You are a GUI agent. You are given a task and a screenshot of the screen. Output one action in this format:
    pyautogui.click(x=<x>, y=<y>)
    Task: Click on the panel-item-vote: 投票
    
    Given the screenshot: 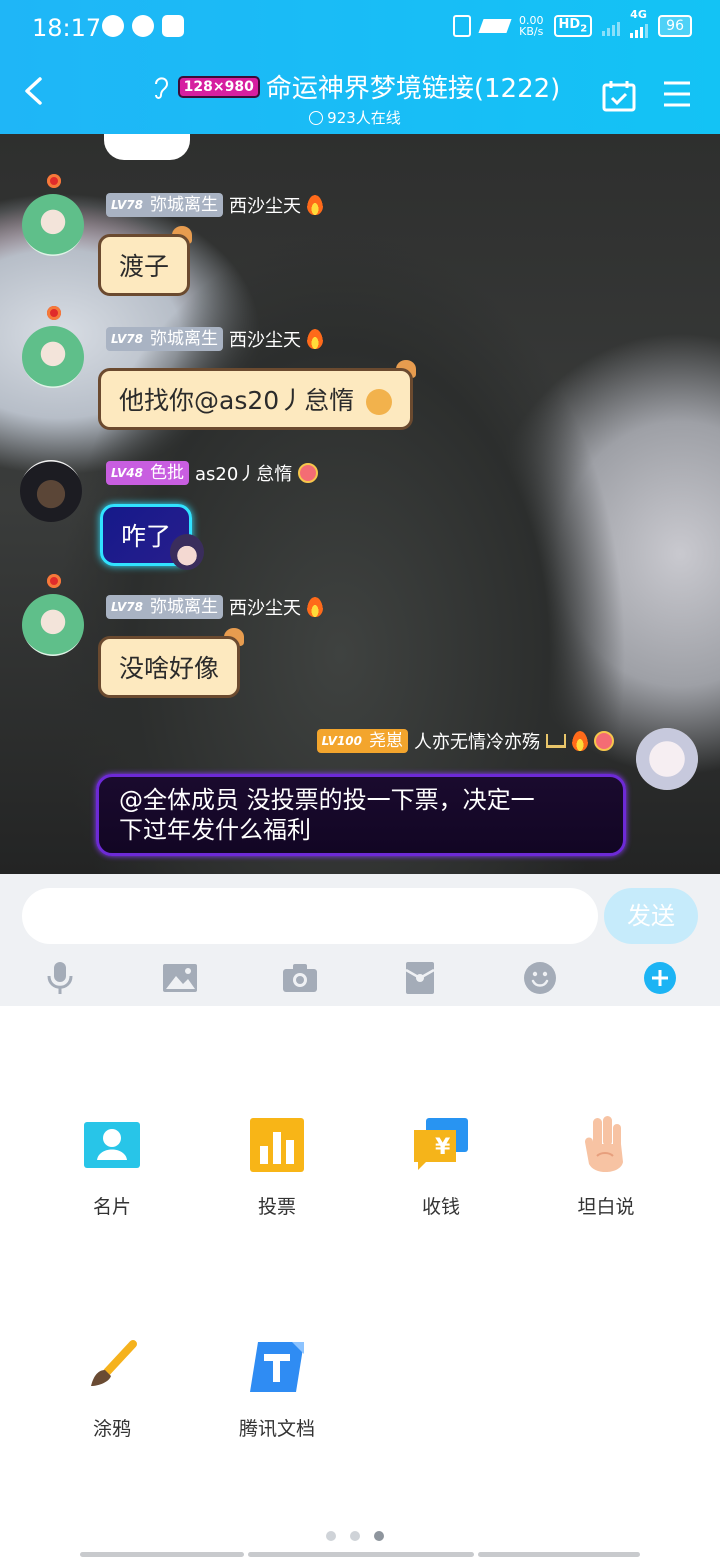 What is the action you would take?
    pyautogui.click(x=277, y=1167)
    